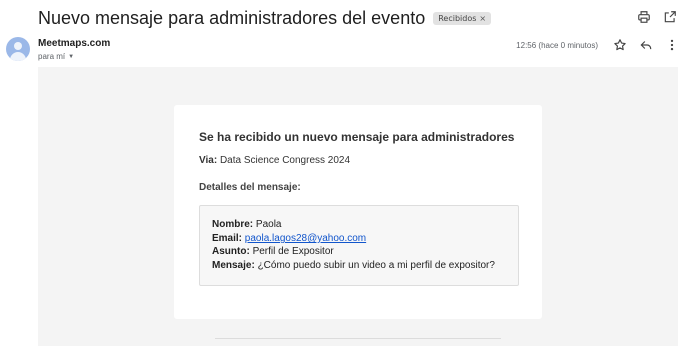  Describe the element at coordinates (233, 265) in the screenshot. I see `field-label: Mensaje:` at that location.